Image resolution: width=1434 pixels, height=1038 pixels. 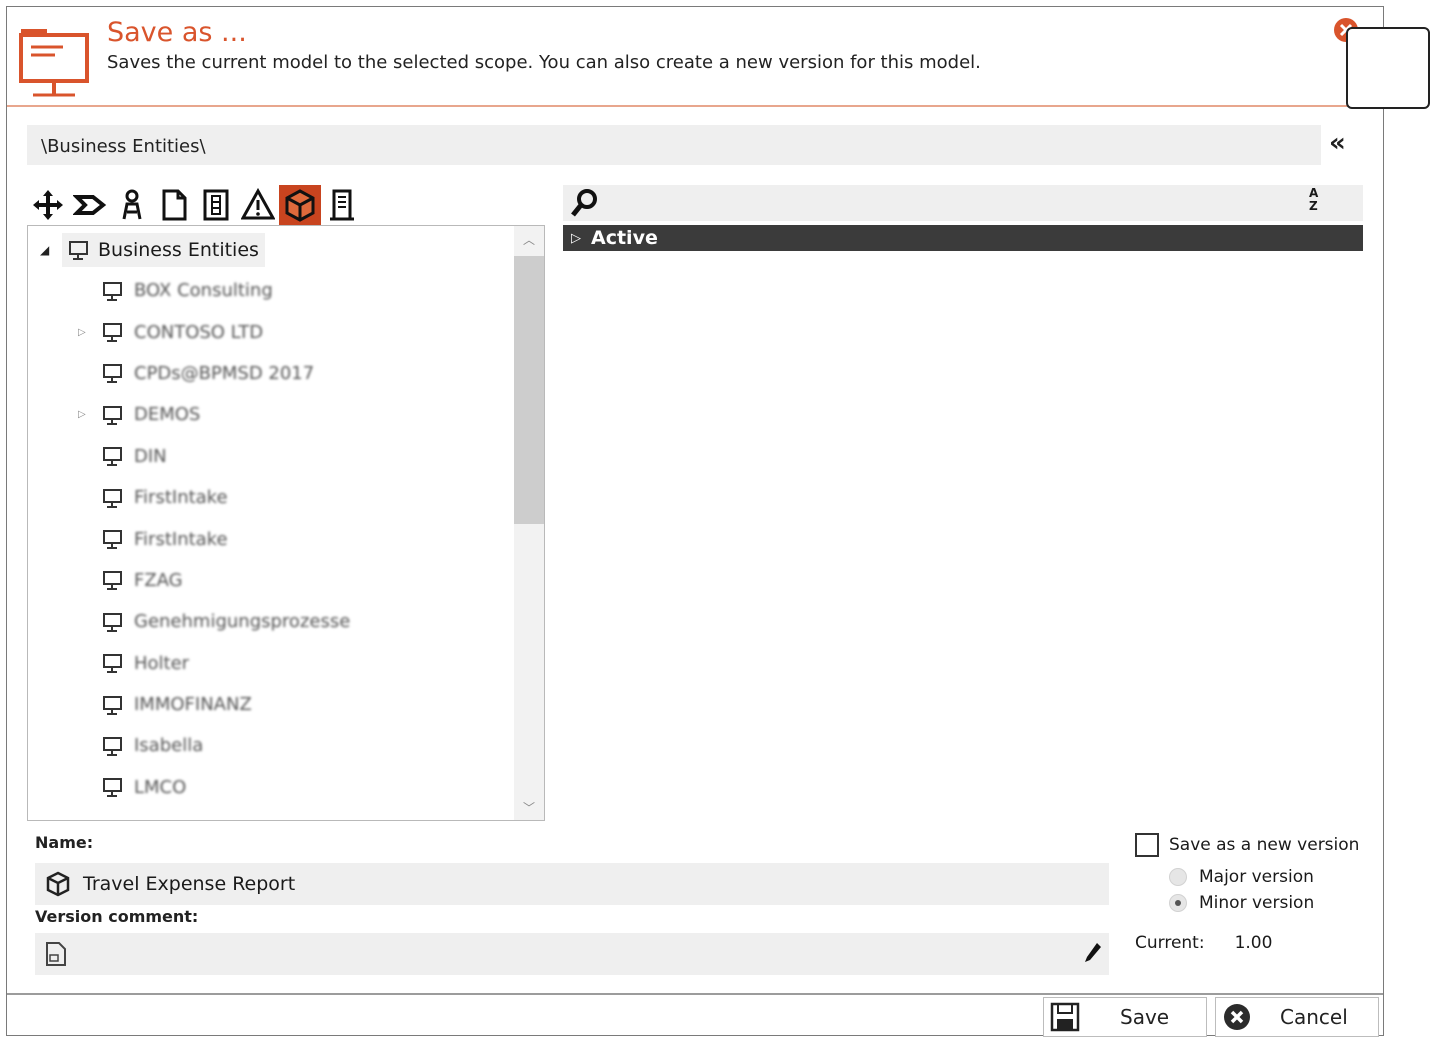 What do you see at coordinates (1333, 203) in the screenshot?
I see `sort-az-icon: A Z` at bounding box center [1333, 203].